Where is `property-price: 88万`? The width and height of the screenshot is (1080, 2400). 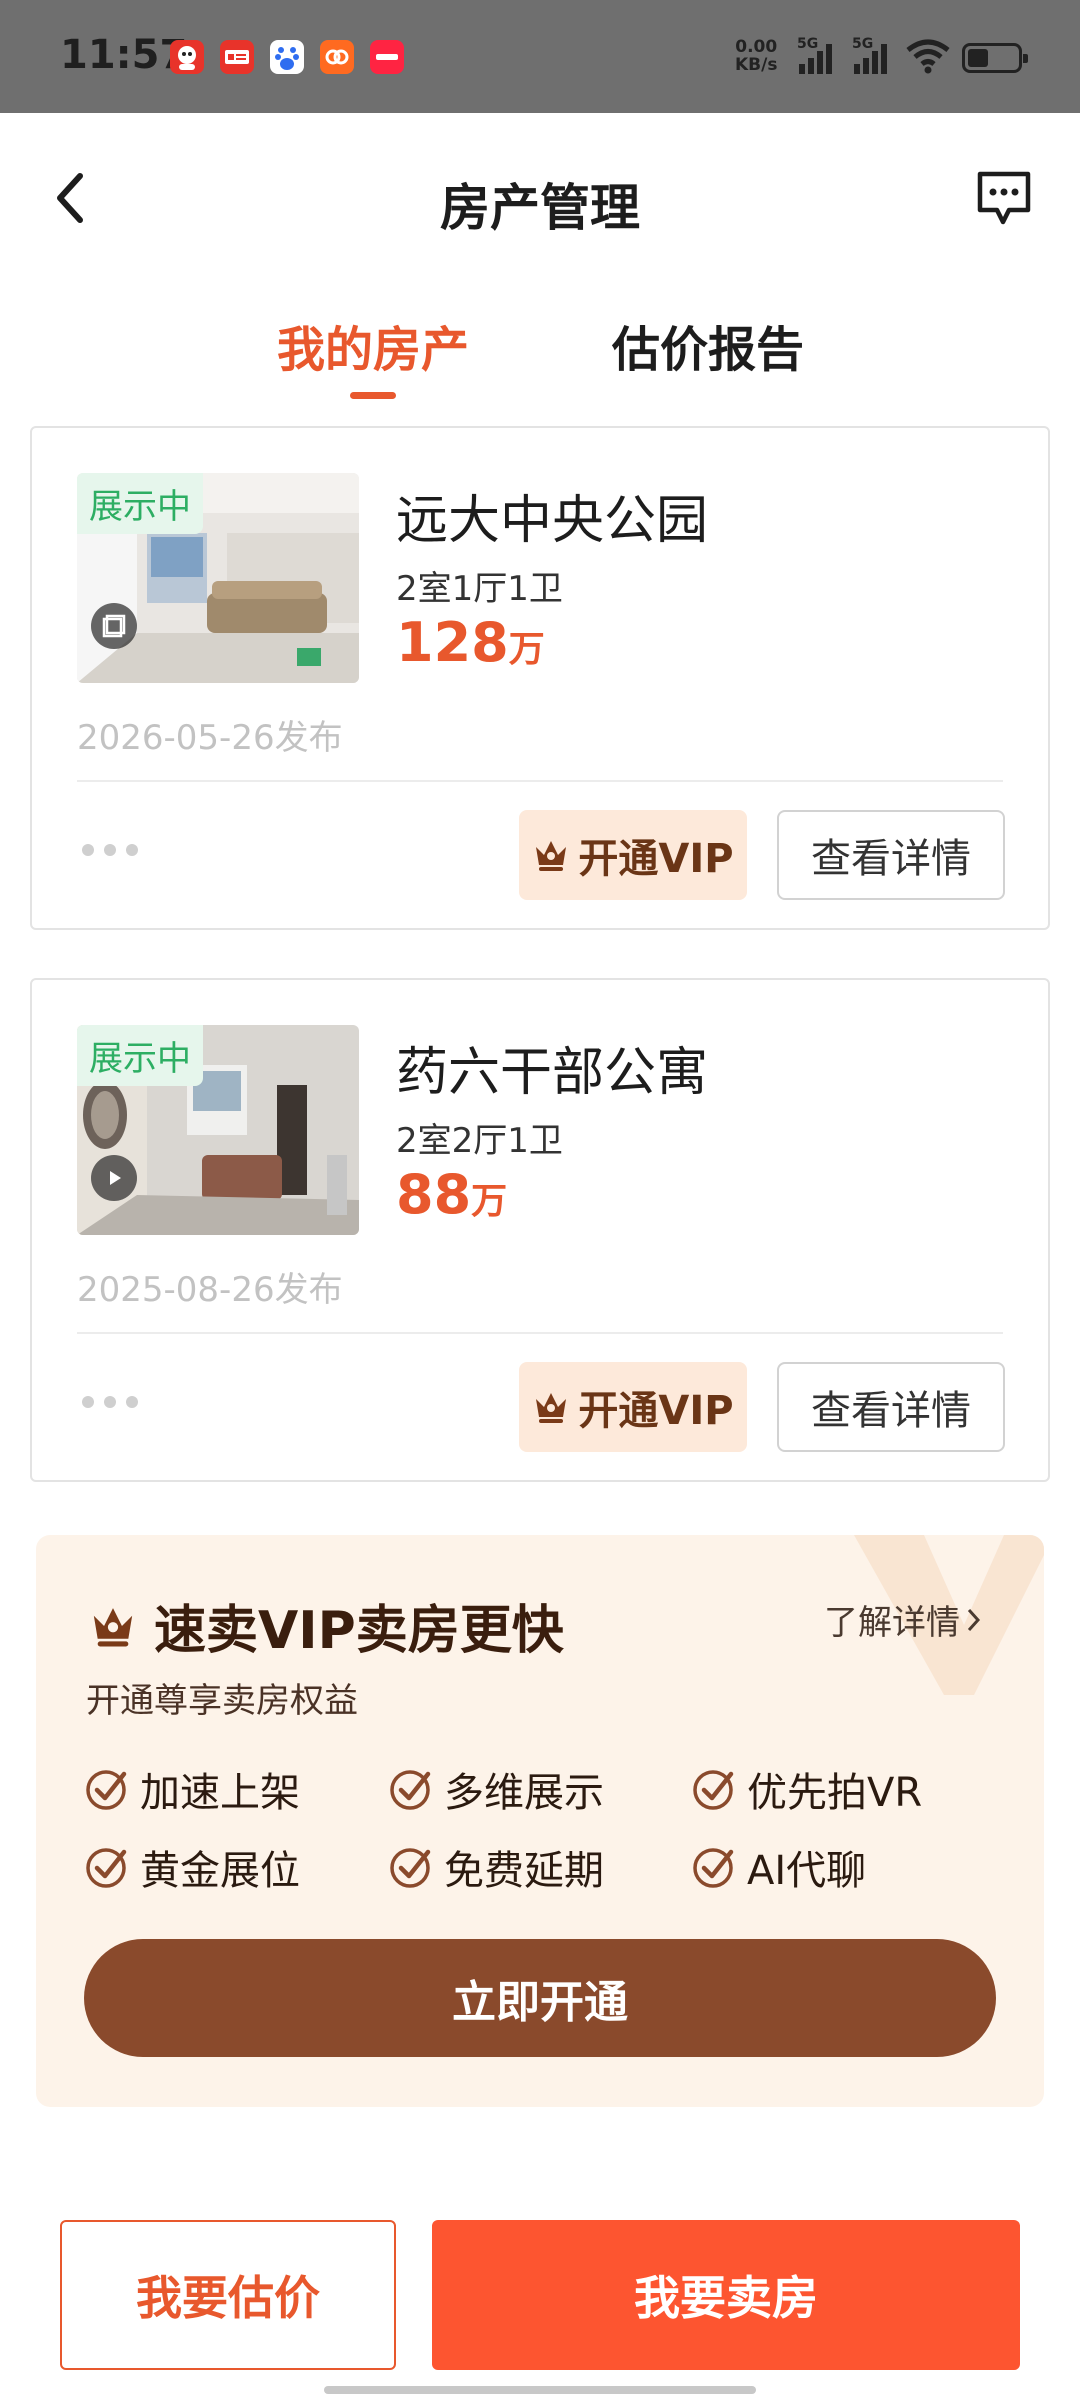
property-price: 88万 is located at coordinates (451, 1194).